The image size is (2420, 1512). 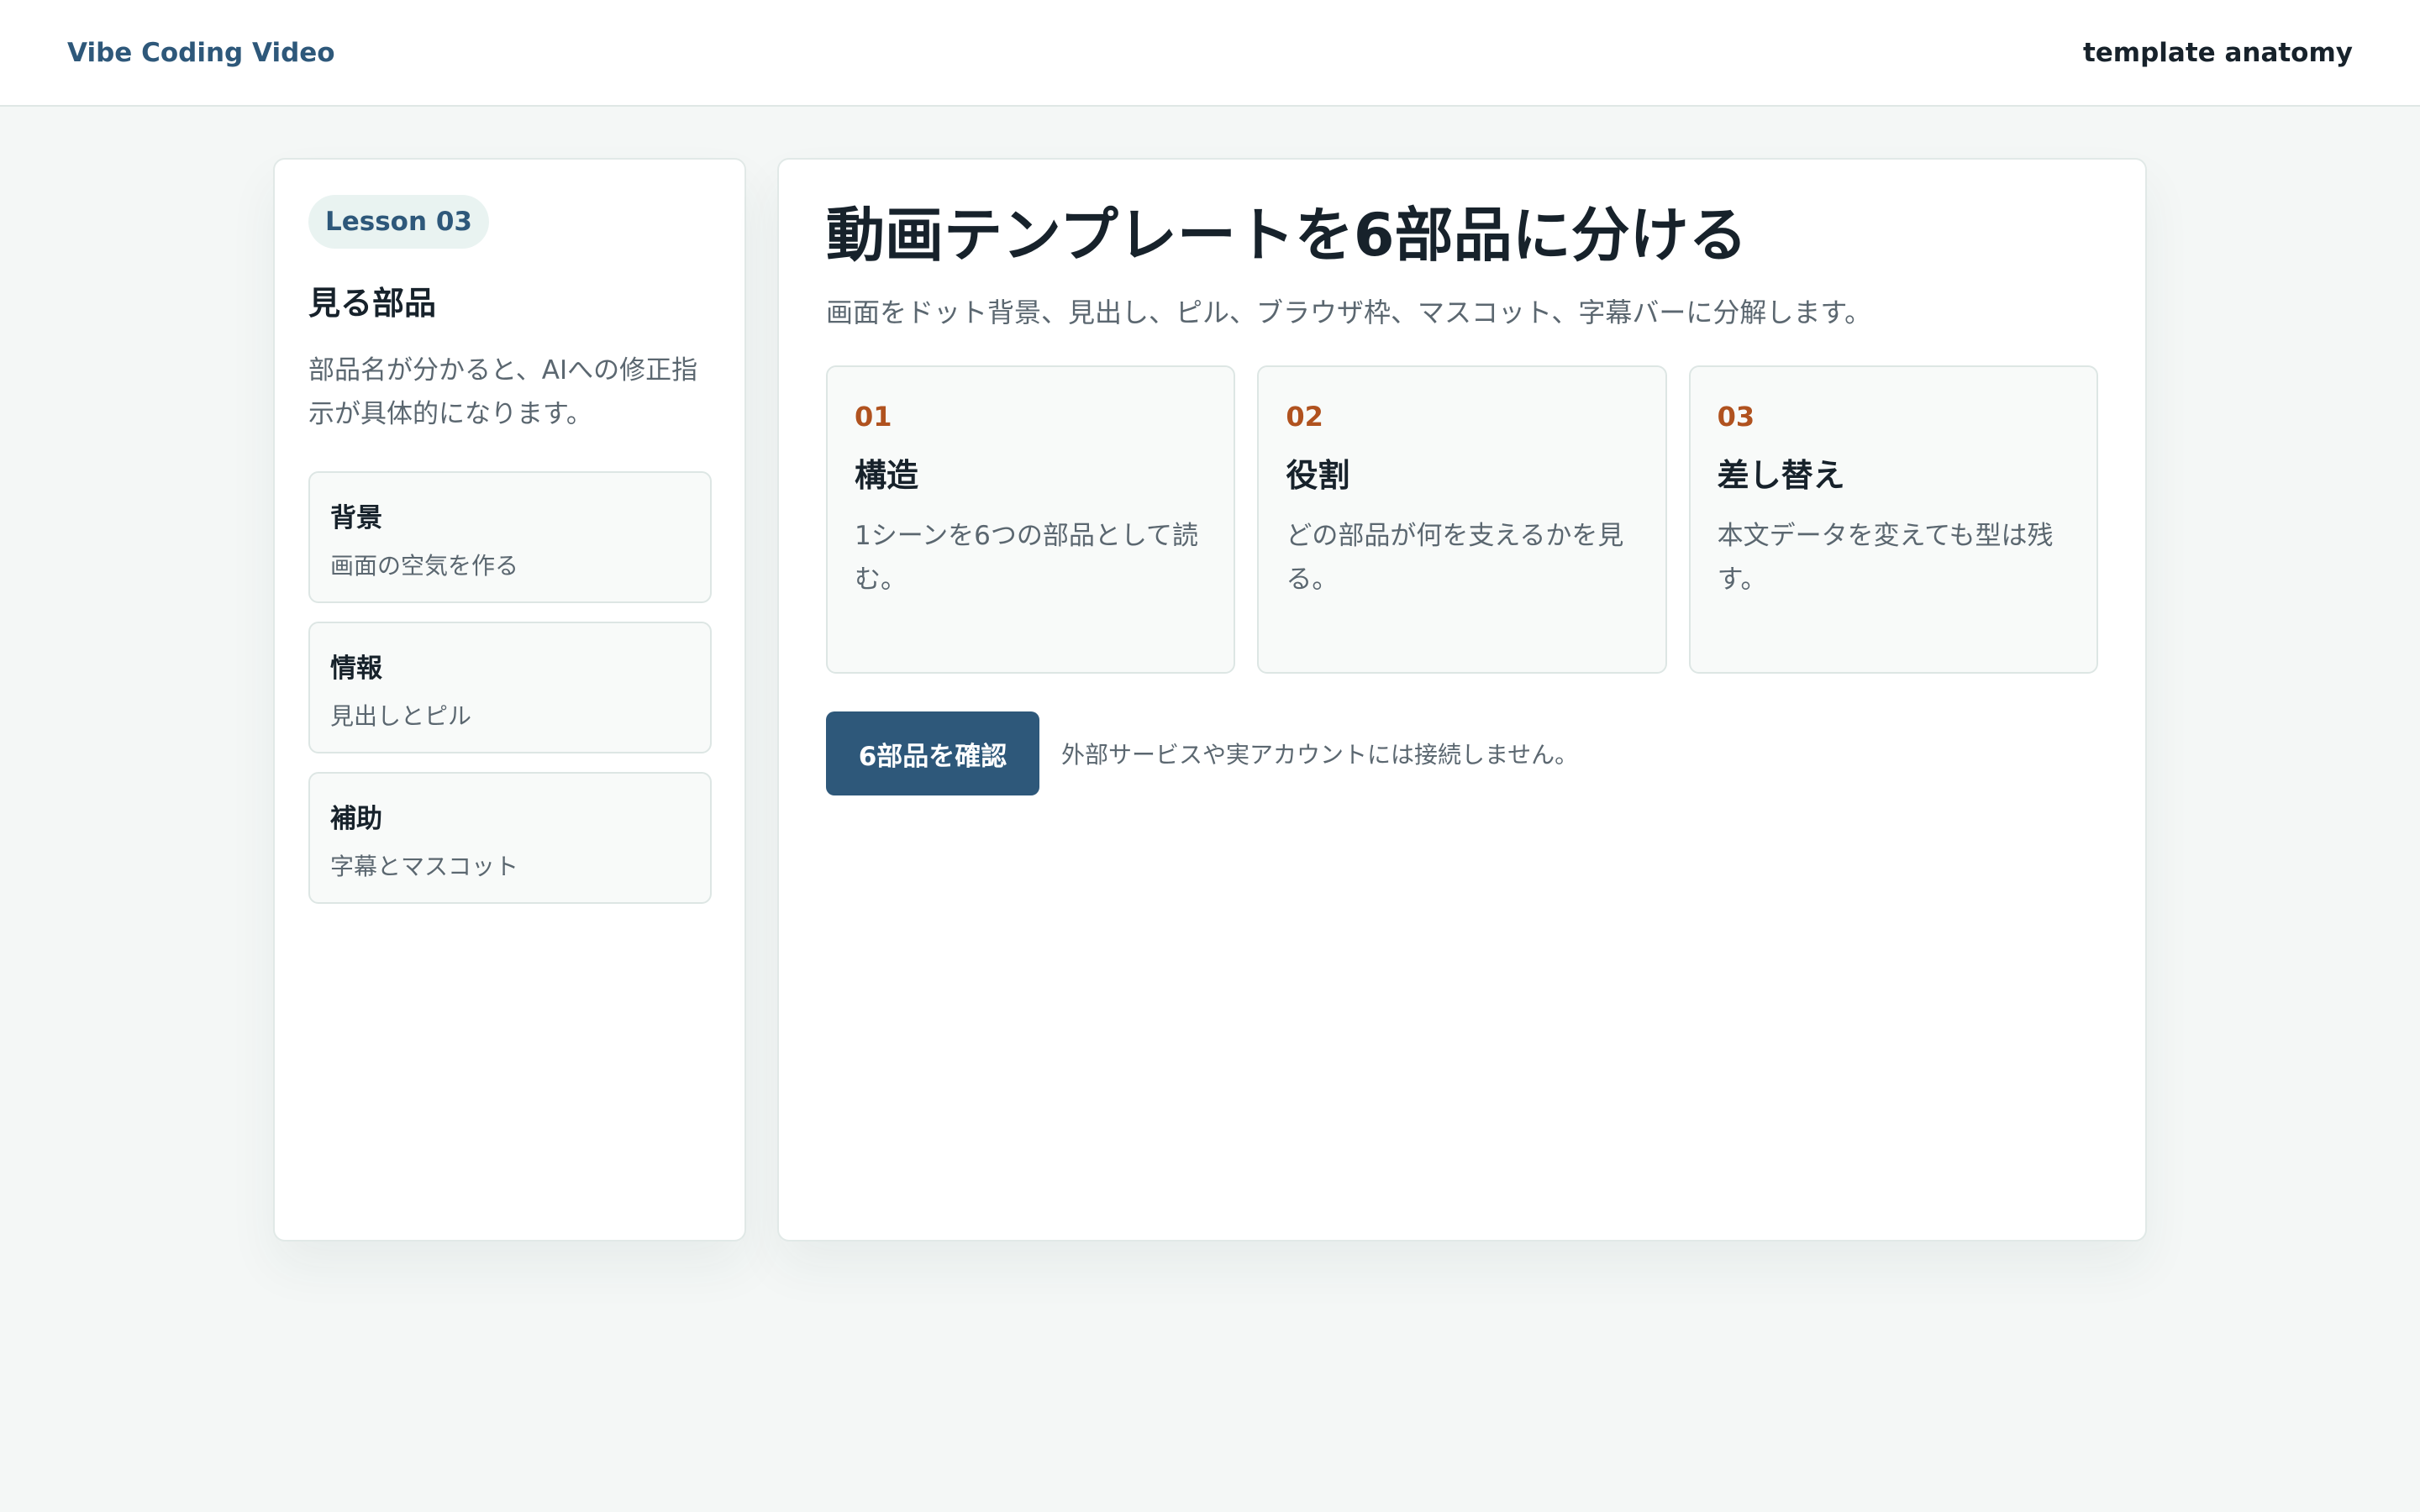 What do you see at coordinates (1320, 755) in the screenshot?
I see `connection-note: 外部サービスや実アカウントには接続しません。` at bounding box center [1320, 755].